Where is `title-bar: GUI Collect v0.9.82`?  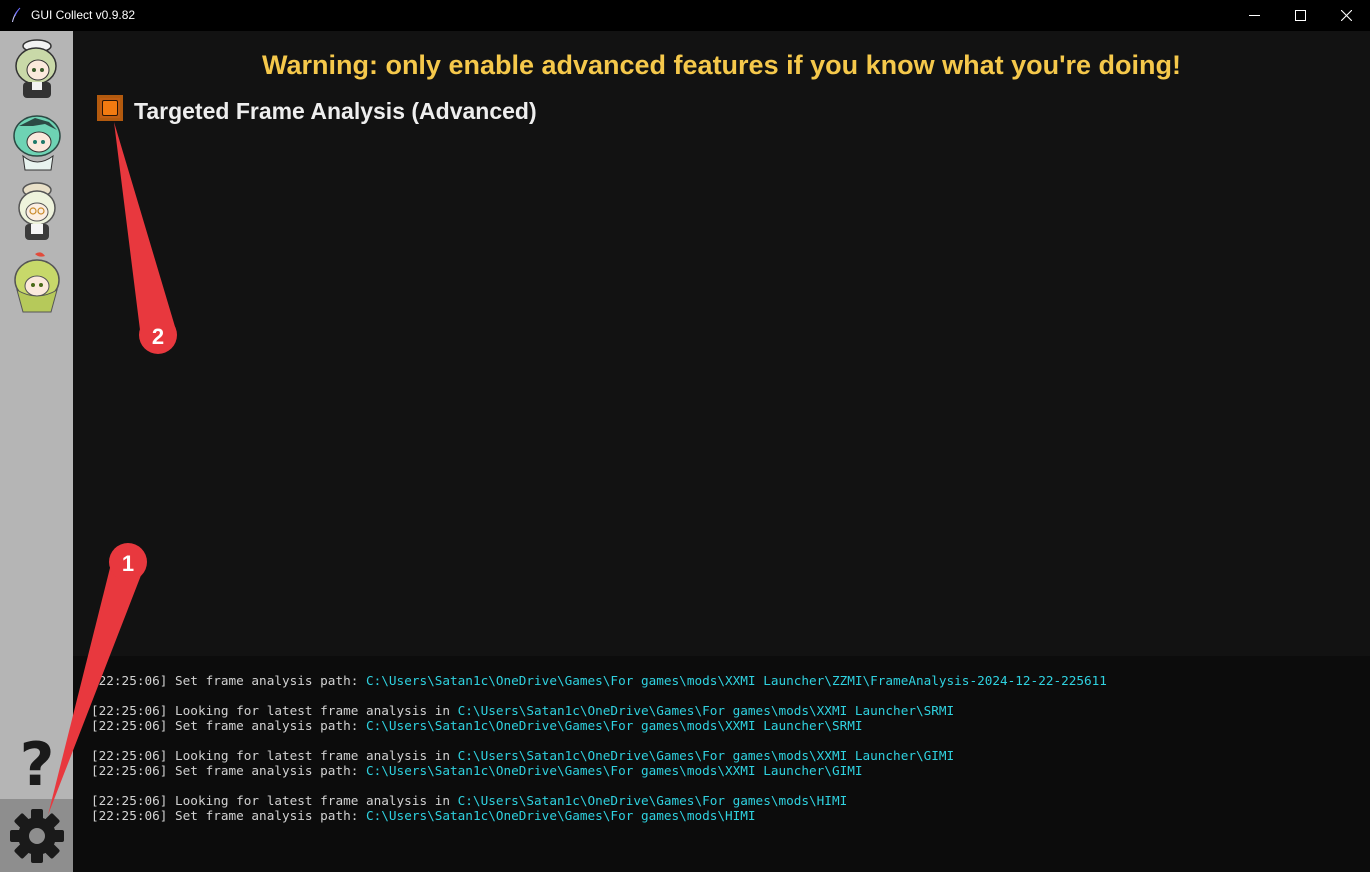
title-bar: GUI Collect v0.9.82 is located at coordinates (685, 15).